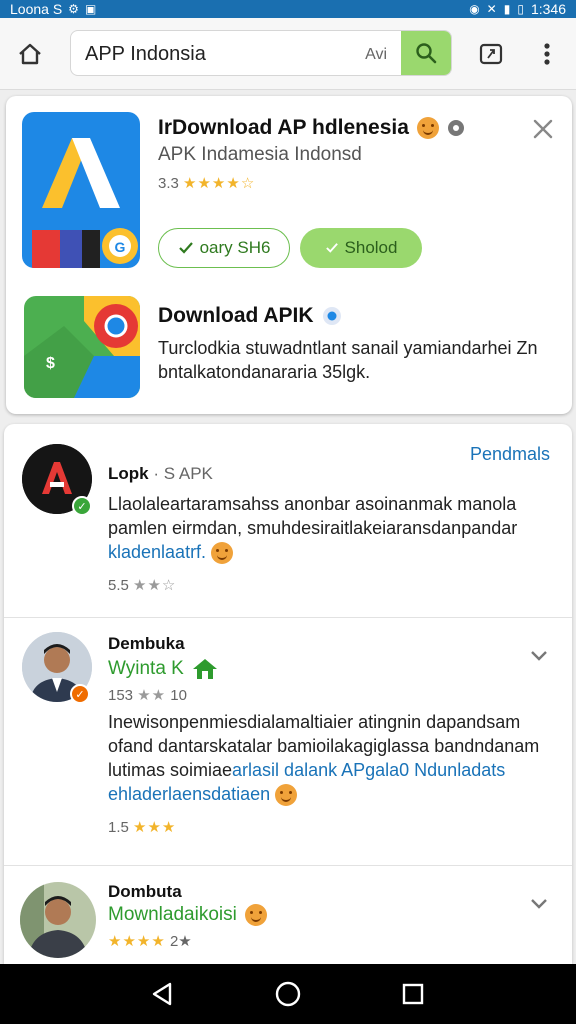 This screenshot has width=576, height=1024. I want to click on home-badge-icon, so click(204, 669).